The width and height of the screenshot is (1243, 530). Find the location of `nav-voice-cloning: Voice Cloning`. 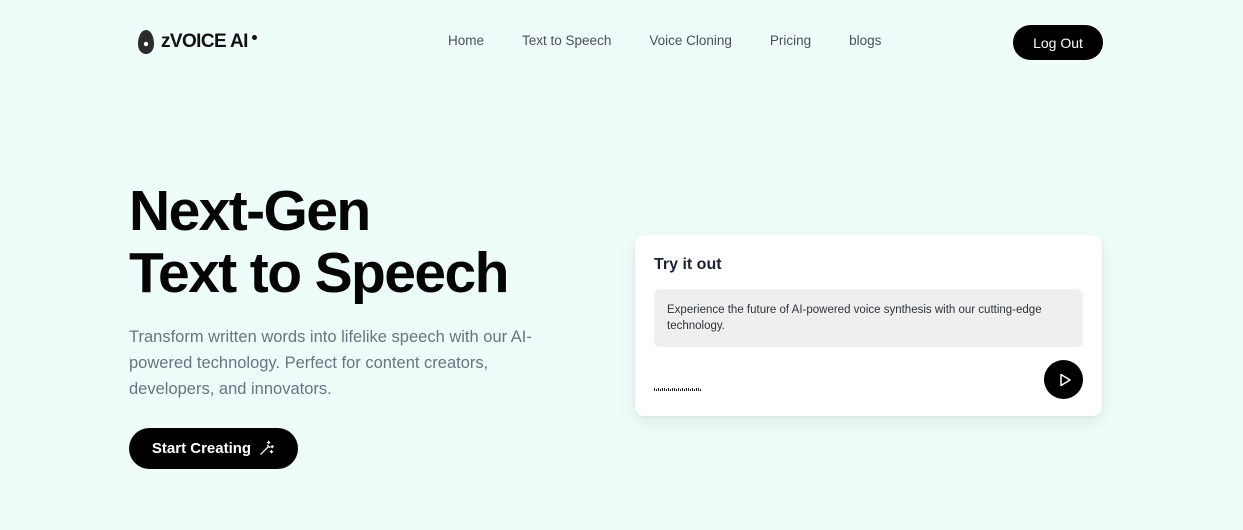

nav-voice-cloning: Voice Cloning is located at coordinates (690, 40).